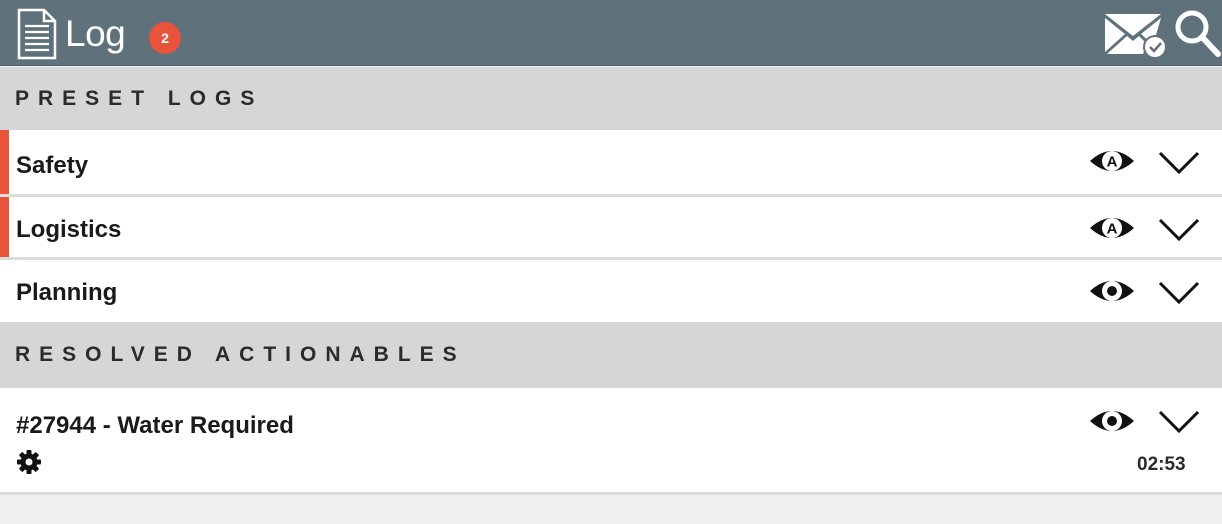 The width and height of the screenshot is (1222, 524). Describe the element at coordinates (69, 229) in the screenshot. I see `preset-log-label: Logistics` at that location.